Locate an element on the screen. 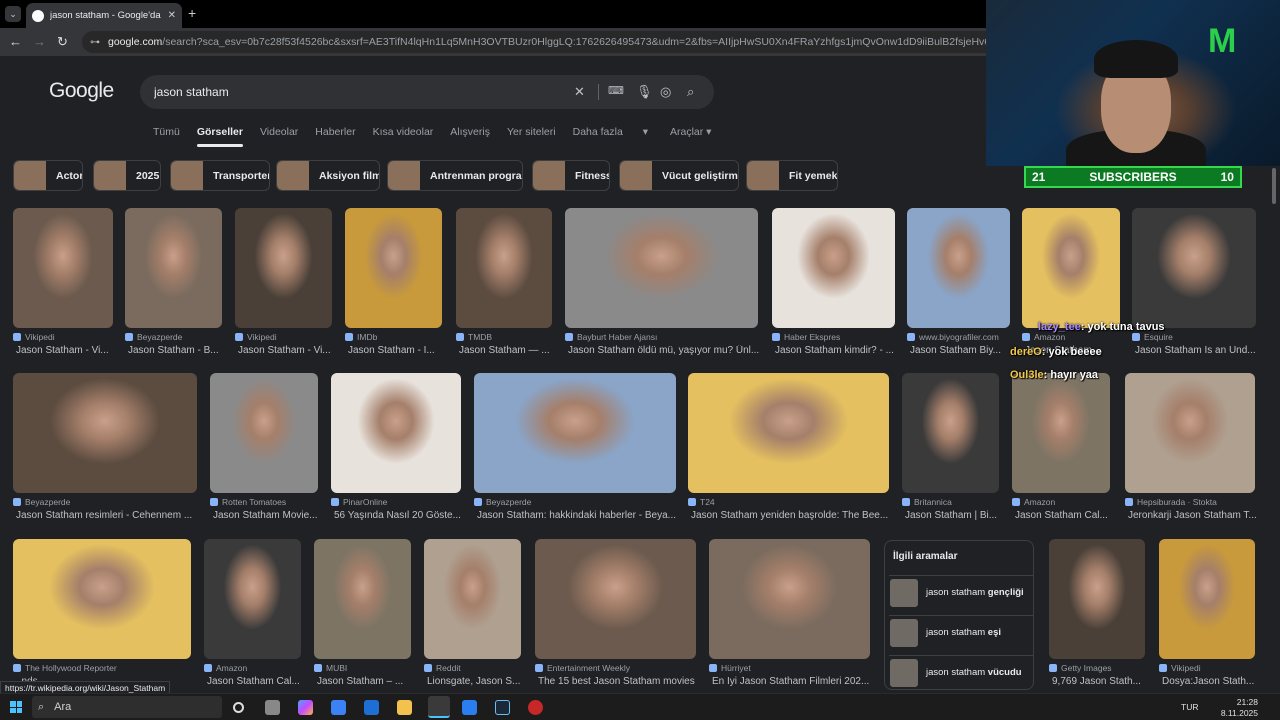  store-icon is located at coordinates (469, 707).